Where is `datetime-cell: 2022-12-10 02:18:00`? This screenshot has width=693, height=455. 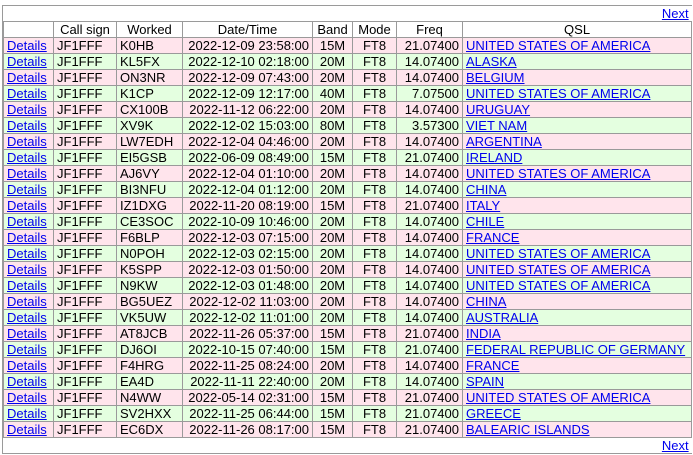
datetime-cell: 2022-12-10 02:18:00 is located at coordinates (247, 61).